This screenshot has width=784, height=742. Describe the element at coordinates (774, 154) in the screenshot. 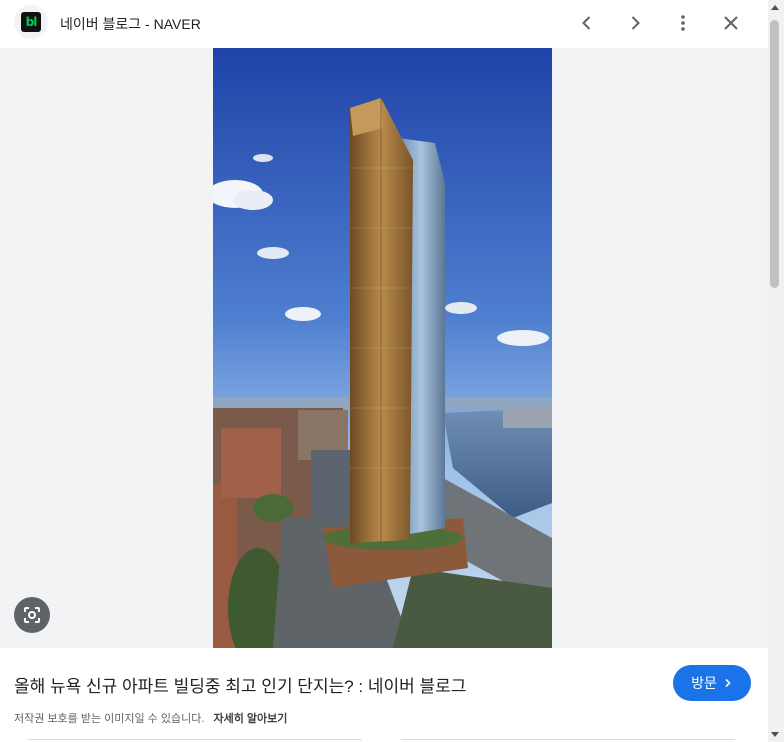

I see `scrollbar-thumb` at that location.